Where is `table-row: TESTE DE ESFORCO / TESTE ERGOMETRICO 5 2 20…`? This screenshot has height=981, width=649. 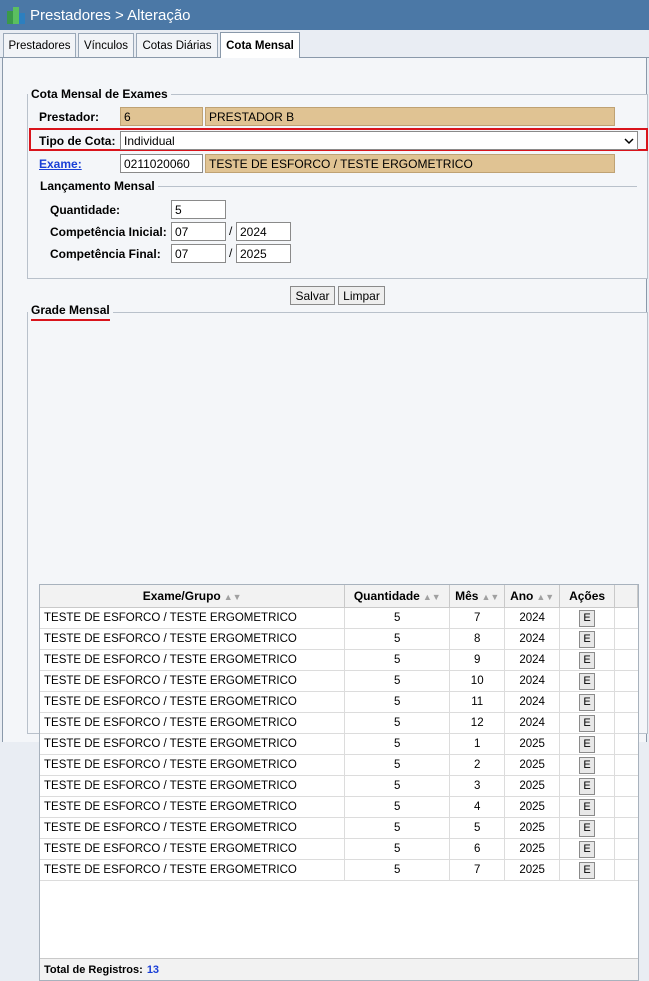 table-row: TESTE DE ESFORCO / TESTE ERGOMETRICO 5 2 20… is located at coordinates (339, 765).